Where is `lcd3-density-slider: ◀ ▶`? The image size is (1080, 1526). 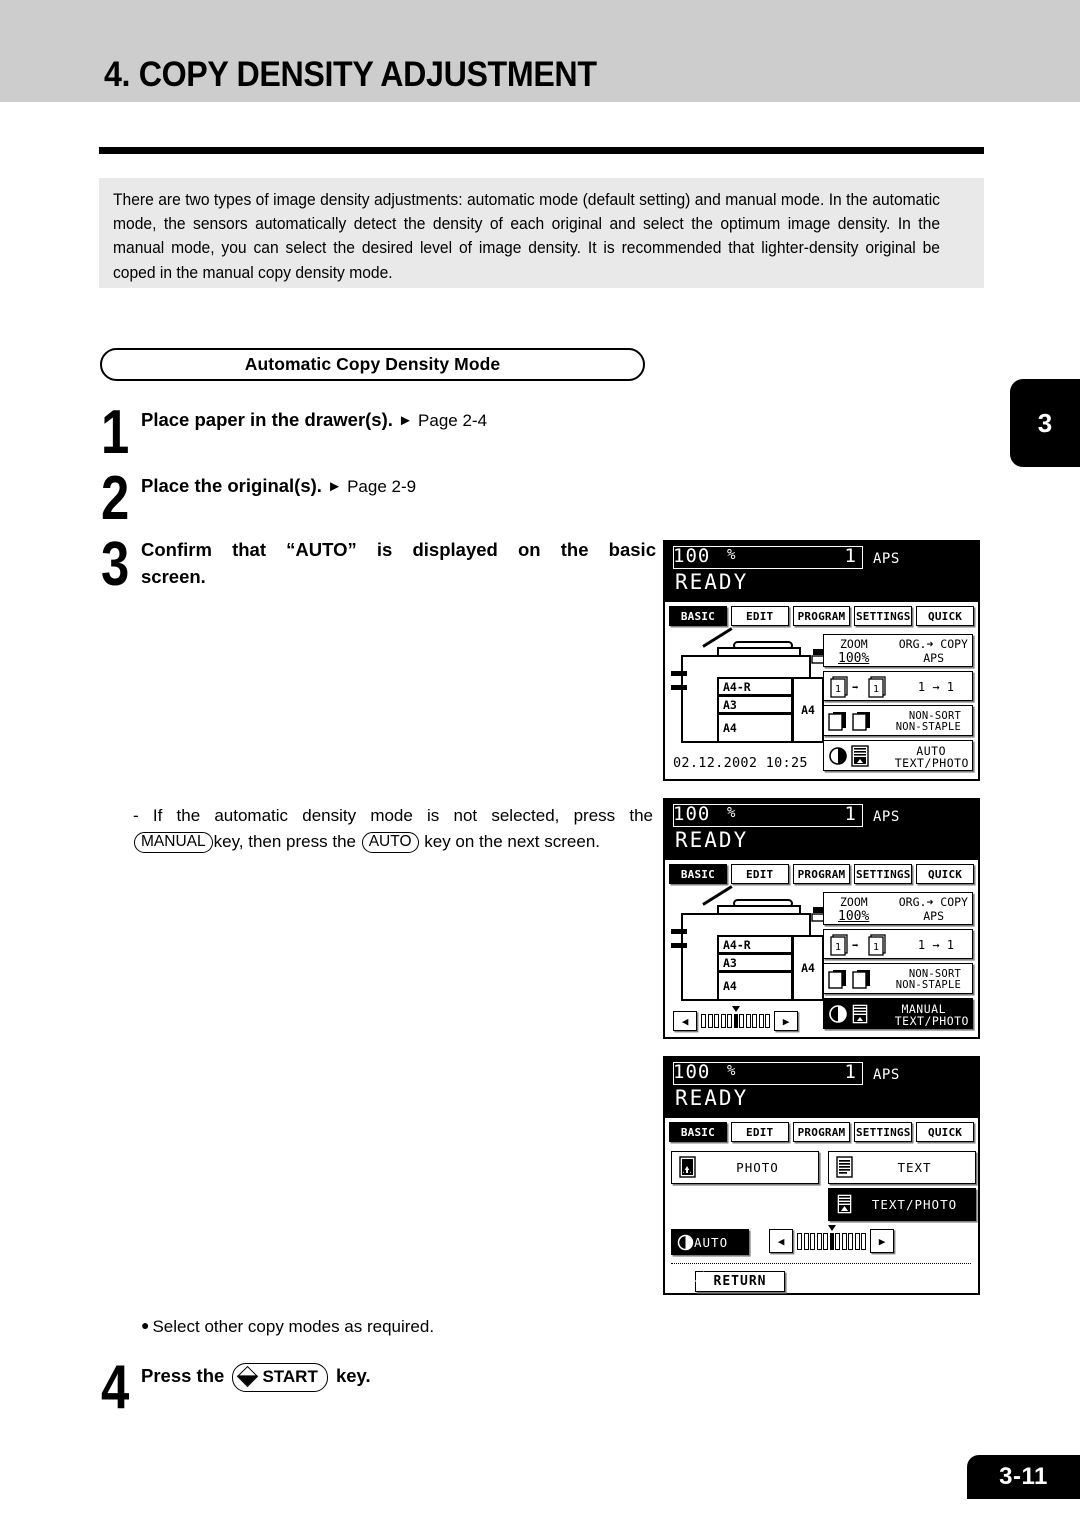 lcd3-density-slider: ◀ ▶ is located at coordinates (831, 1238).